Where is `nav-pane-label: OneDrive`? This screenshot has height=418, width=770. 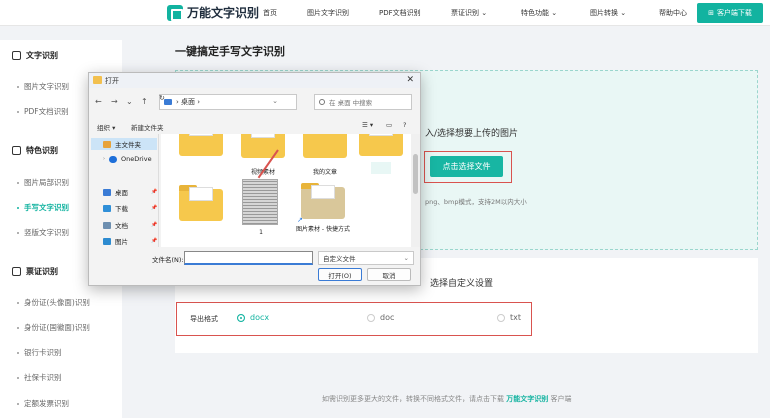
nav-pane-label: OneDrive is located at coordinates (136, 159).